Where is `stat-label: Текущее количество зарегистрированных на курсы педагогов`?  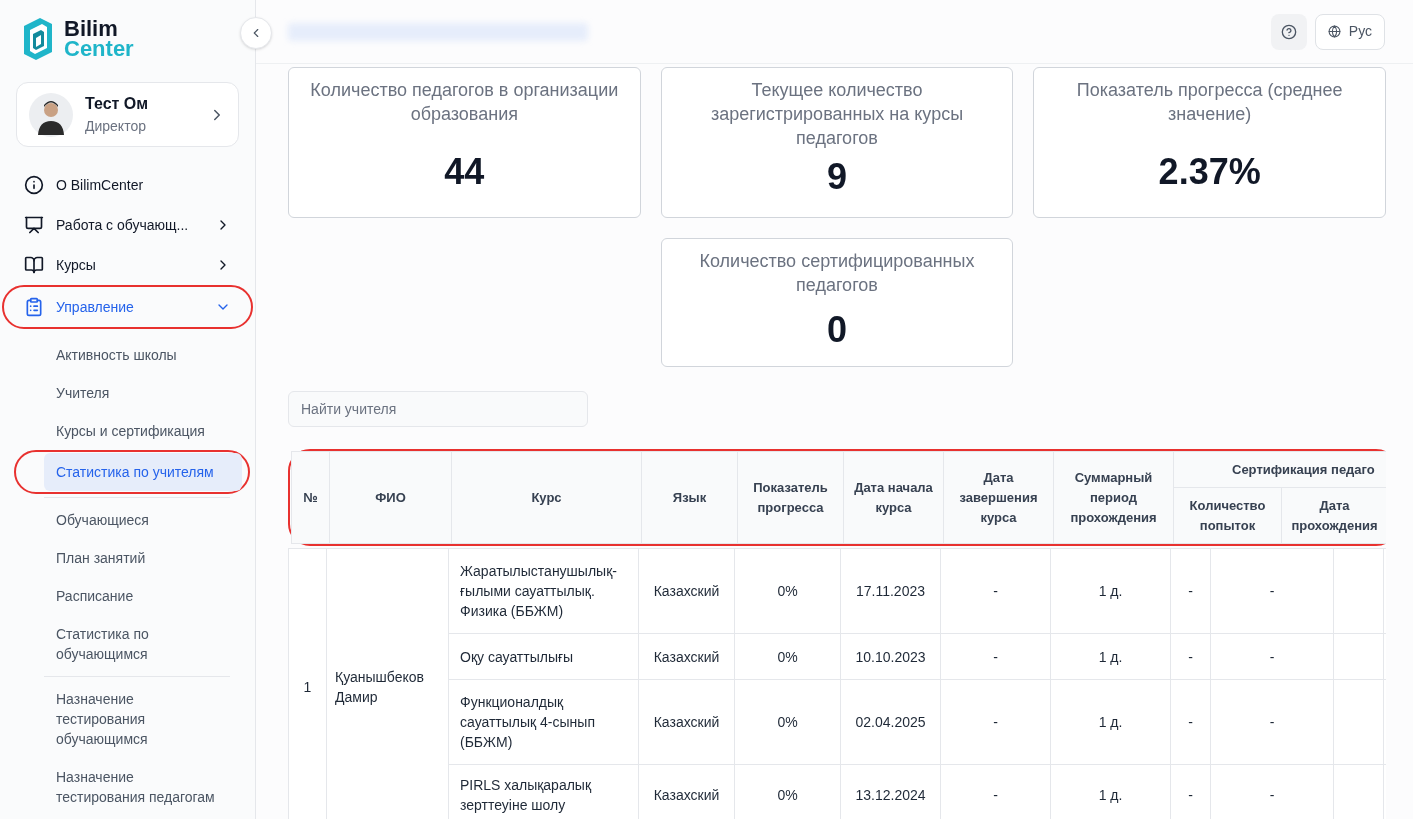
stat-label: Текущее количество зарегистрированных на курсы педагогов is located at coordinates (837, 114).